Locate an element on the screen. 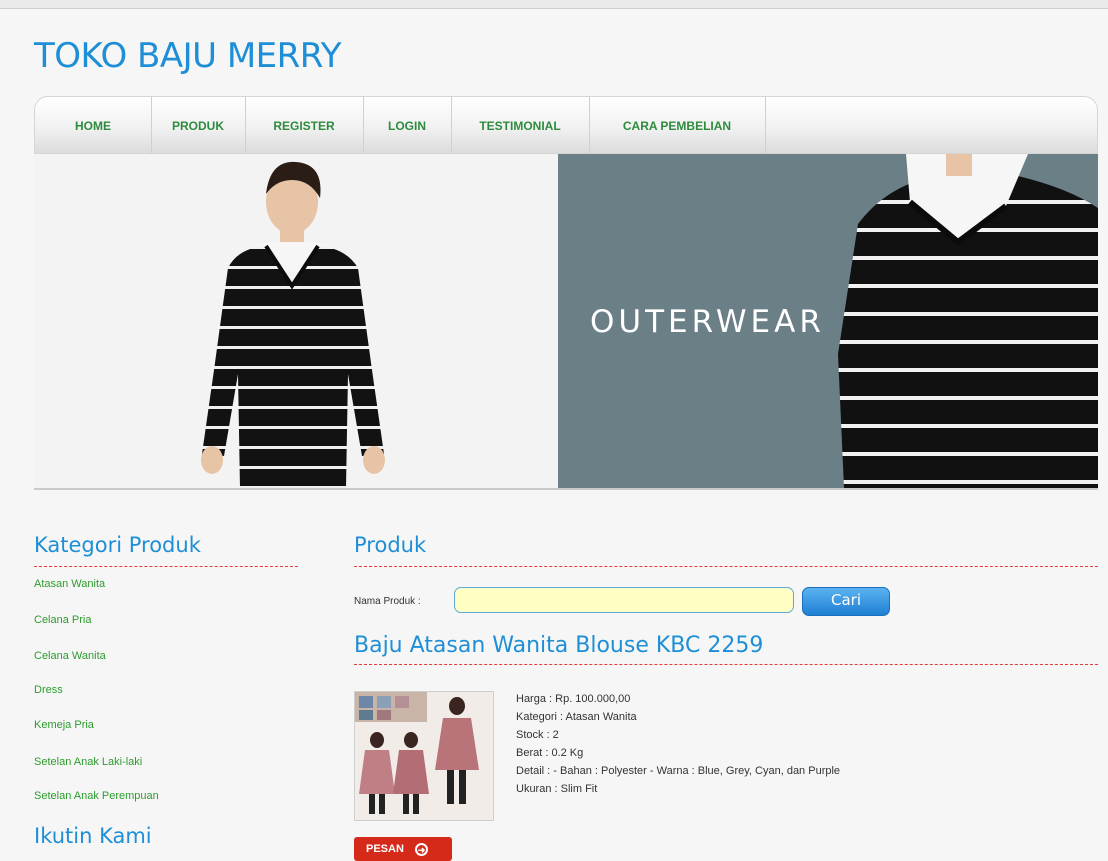  order-button: PESAN ➜ is located at coordinates (403, 849).